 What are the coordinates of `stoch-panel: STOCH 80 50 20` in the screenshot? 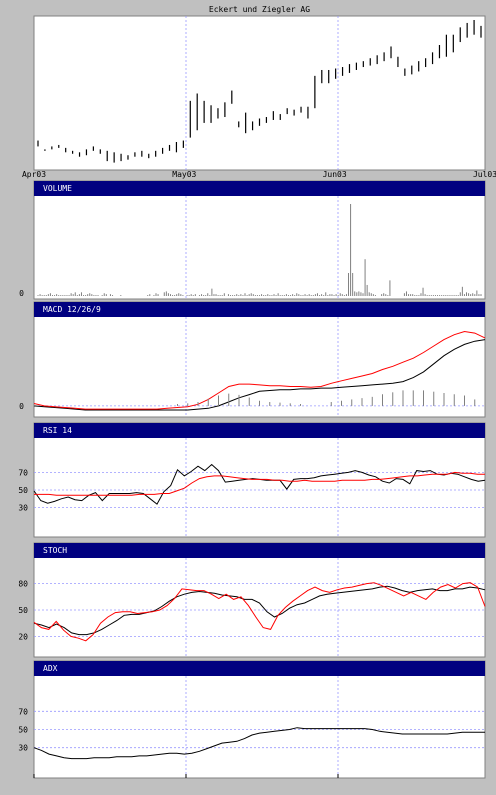 It's located at (252, 600).